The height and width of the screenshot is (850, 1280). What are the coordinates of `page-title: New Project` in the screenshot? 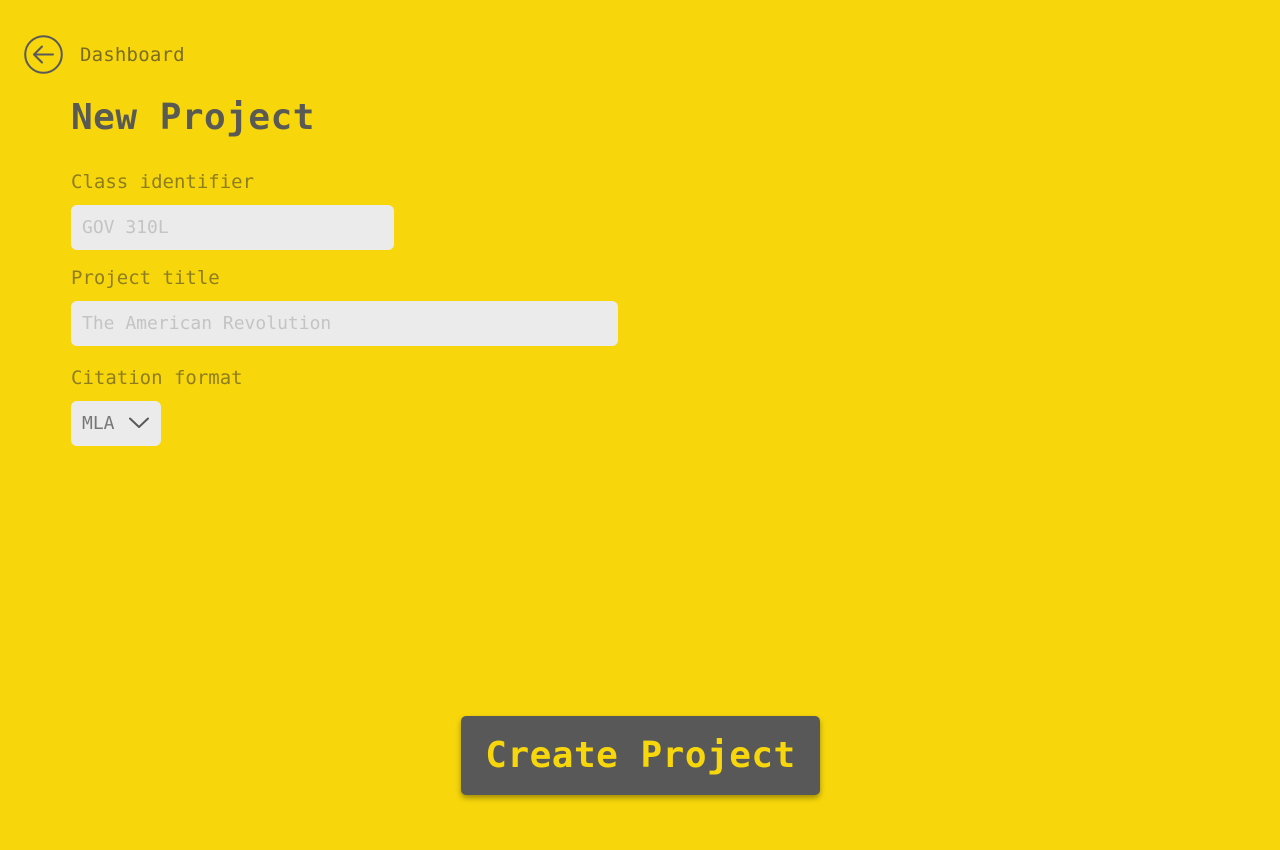 It's located at (193, 117).